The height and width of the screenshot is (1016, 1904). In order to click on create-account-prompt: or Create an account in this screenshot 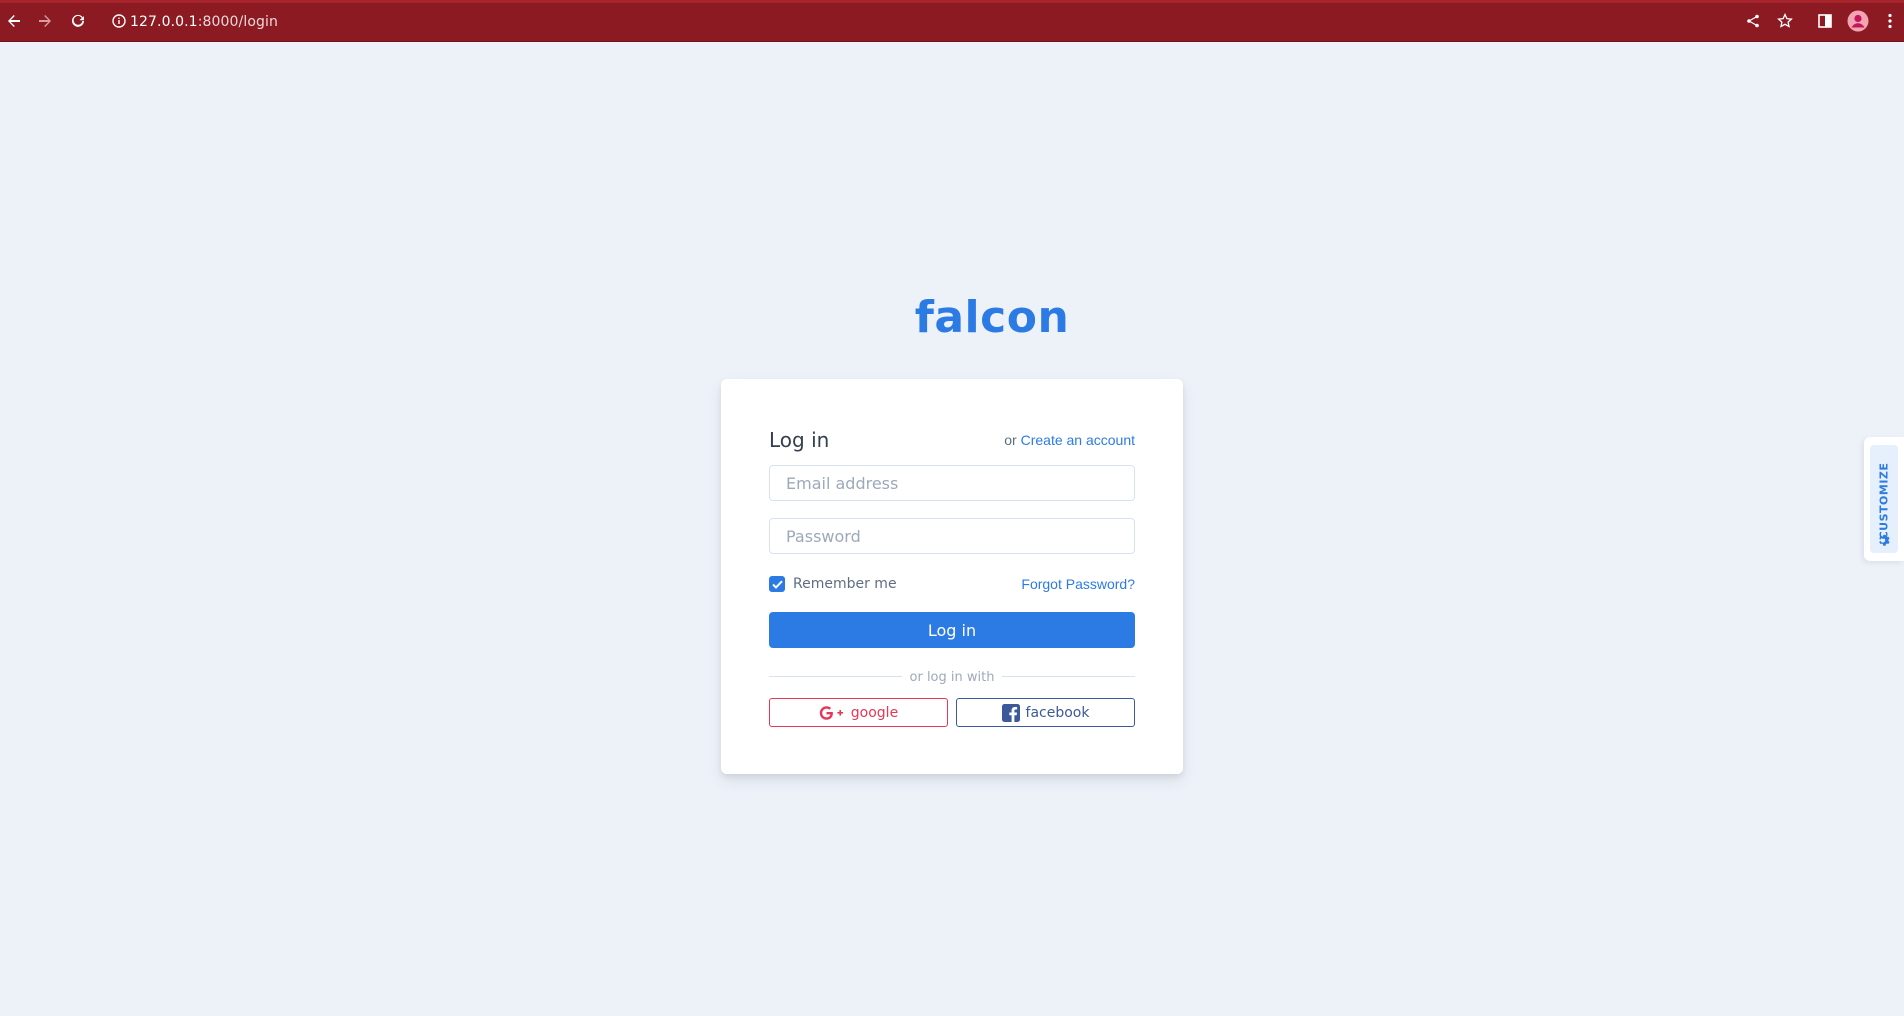, I will do `click(1069, 440)`.